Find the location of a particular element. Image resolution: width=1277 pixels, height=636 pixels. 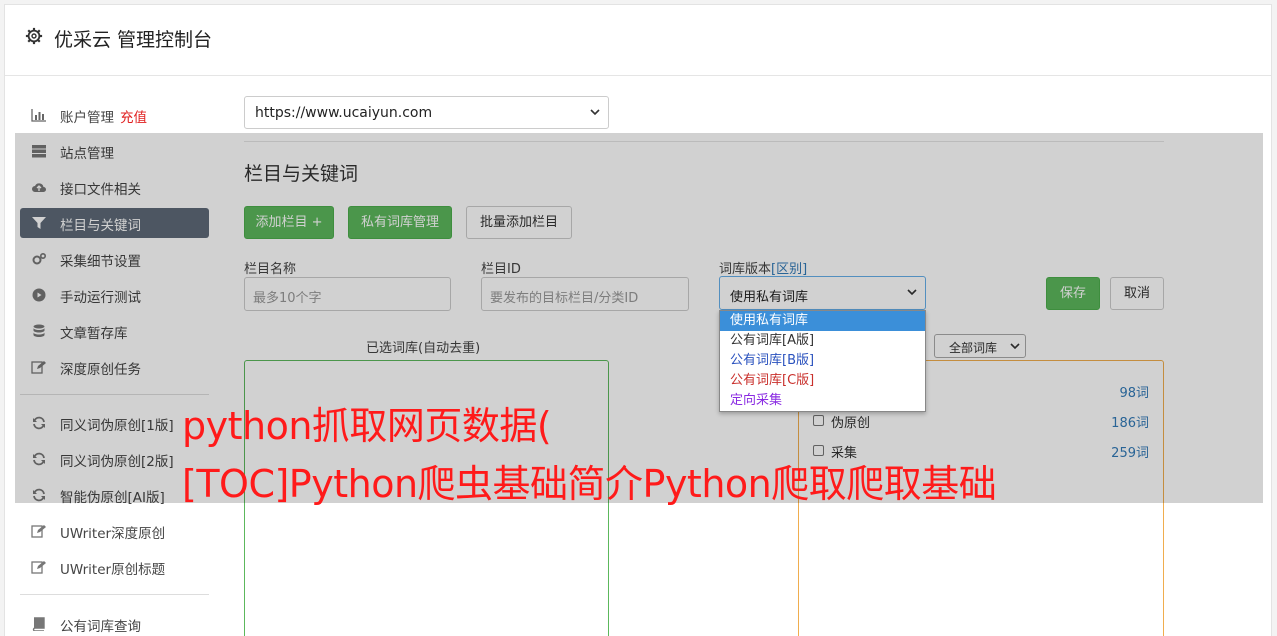

sidebar-item-label: 公有词库查询 is located at coordinates (100, 627).